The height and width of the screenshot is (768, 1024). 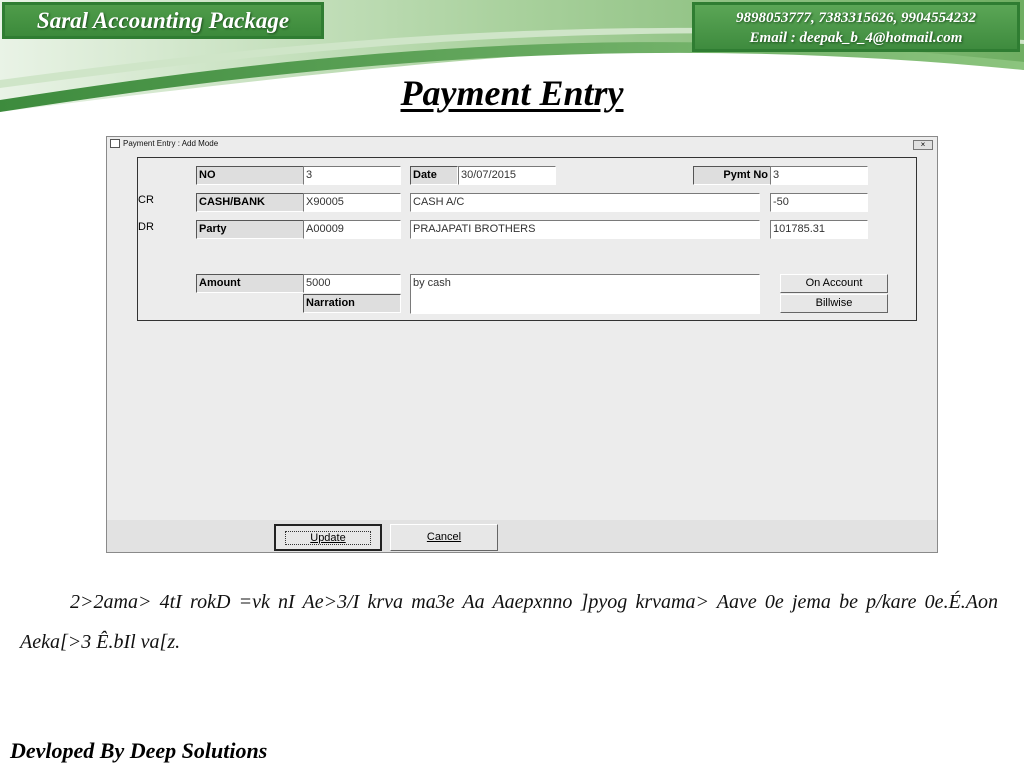 What do you see at coordinates (352, 229) in the screenshot?
I see `party-code-field: A00009` at bounding box center [352, 229].